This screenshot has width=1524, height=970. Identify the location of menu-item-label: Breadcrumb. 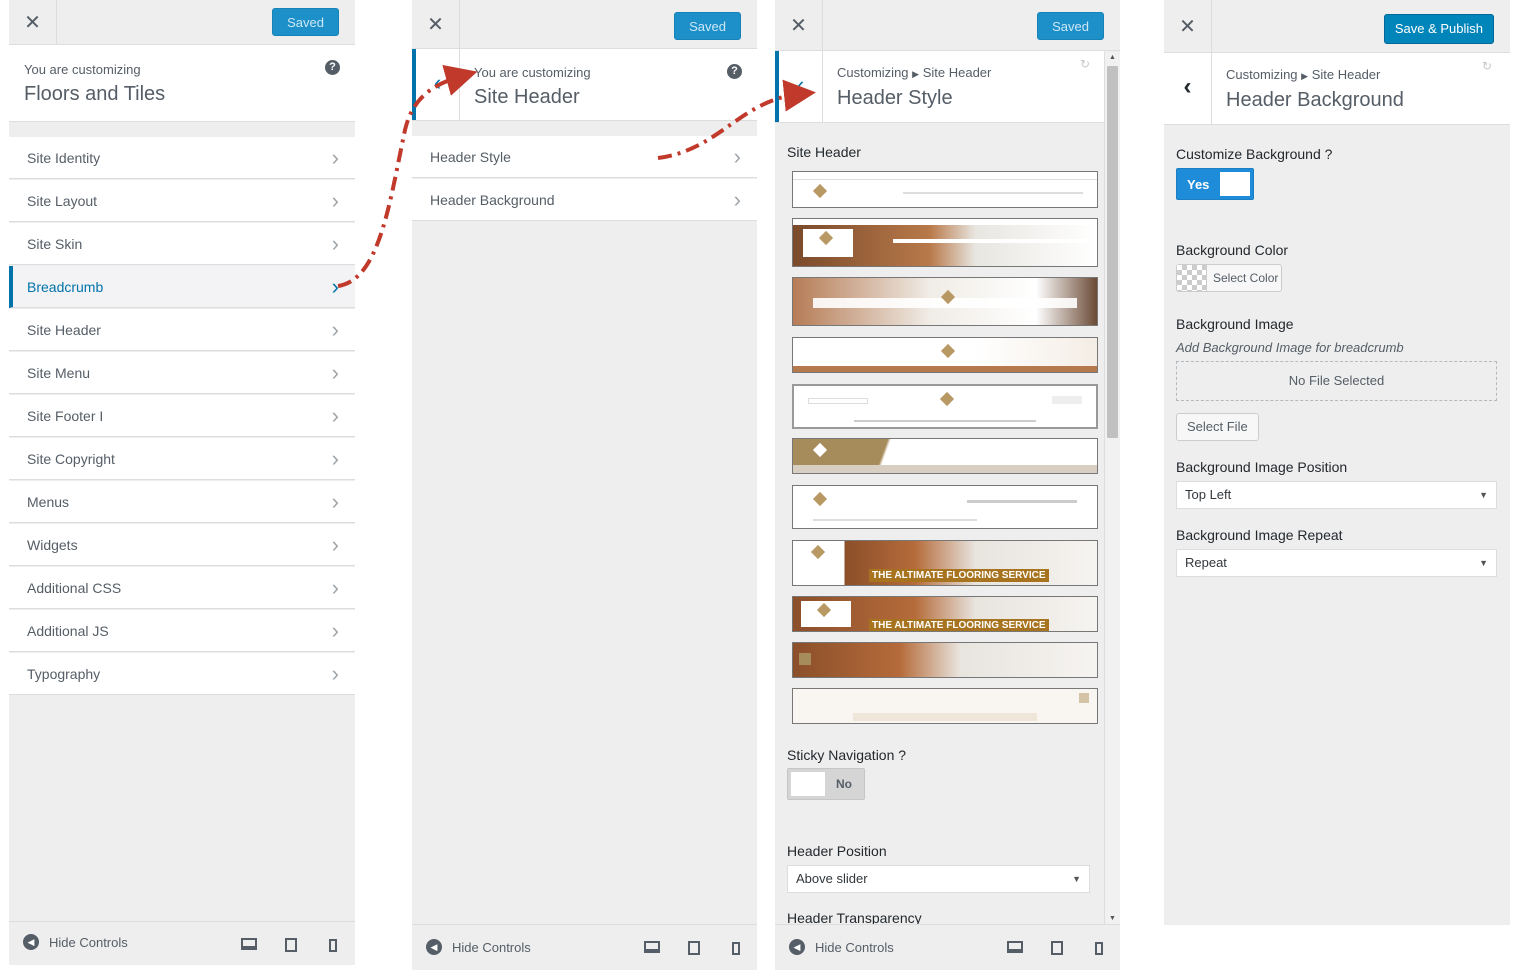
(65, 287).